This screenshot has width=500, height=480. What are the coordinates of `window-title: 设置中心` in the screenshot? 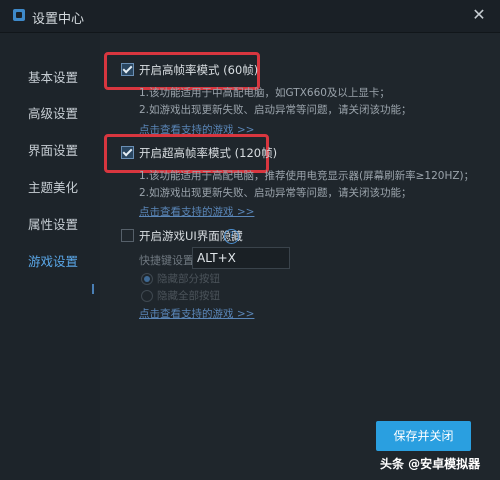 It's located at (58, 19).